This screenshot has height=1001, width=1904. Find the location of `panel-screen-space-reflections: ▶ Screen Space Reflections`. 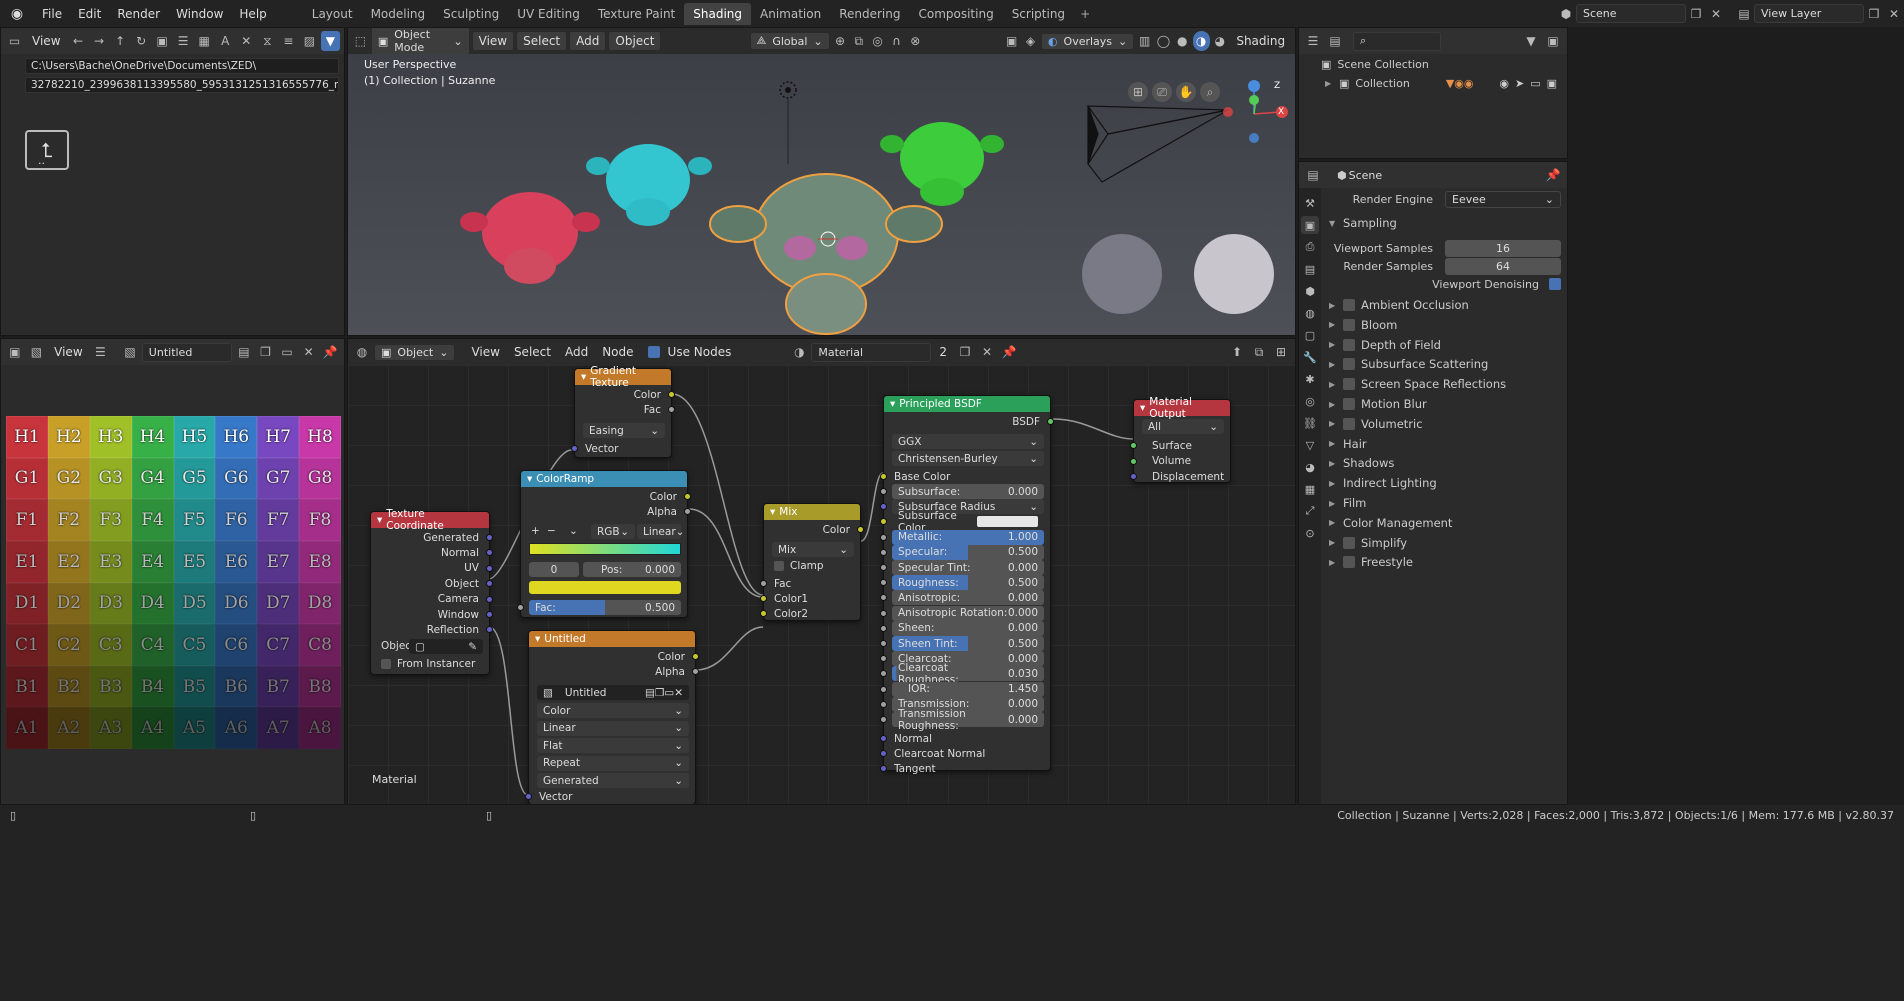

panel-screen-space-reflections: ▶ Screen Space Reflections is located at coordinates (1417, 384).